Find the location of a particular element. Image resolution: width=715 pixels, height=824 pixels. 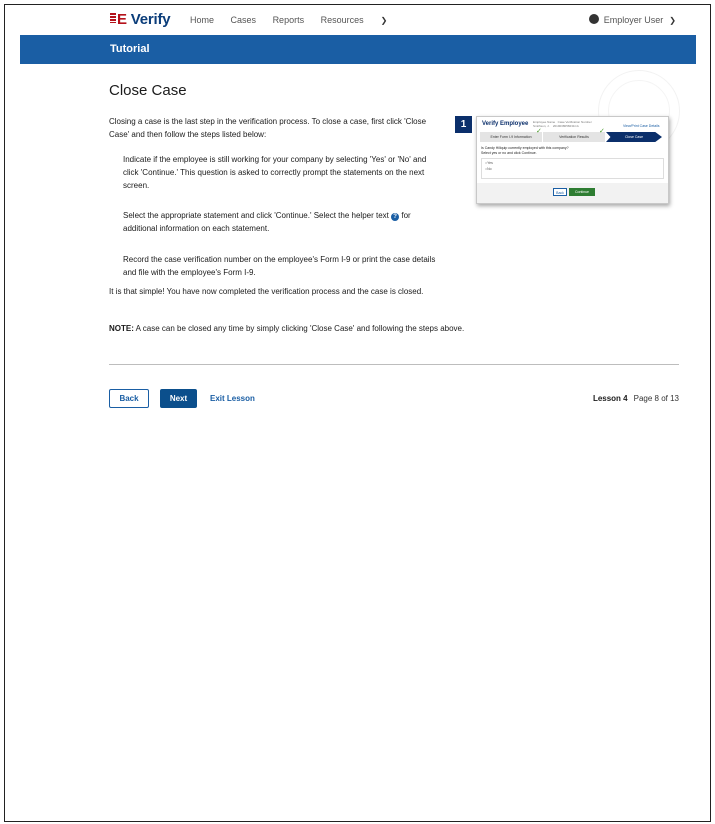

screenshot-link: View/Print Case Details is located at coordinates (641, 126).